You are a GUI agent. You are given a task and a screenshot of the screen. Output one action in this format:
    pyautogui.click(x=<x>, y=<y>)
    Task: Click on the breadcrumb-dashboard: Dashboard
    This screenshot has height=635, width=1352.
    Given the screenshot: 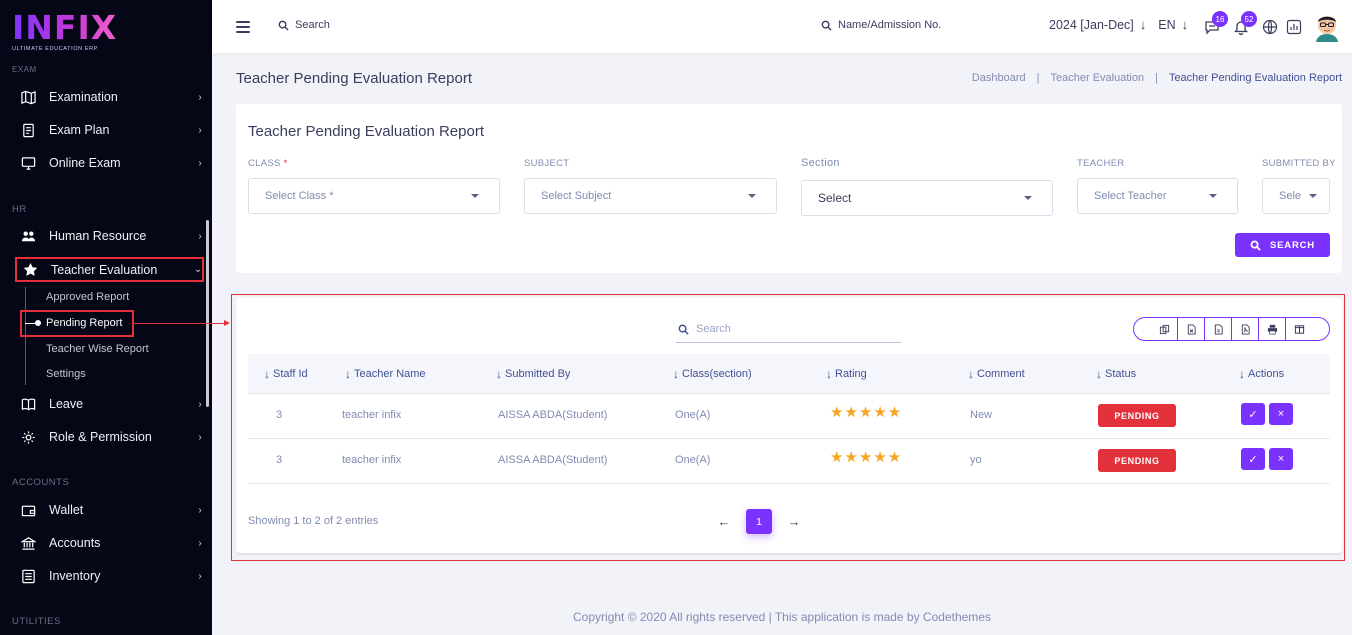 What is the action you would take?
    pyautogui.click(x=999, y=78)
    